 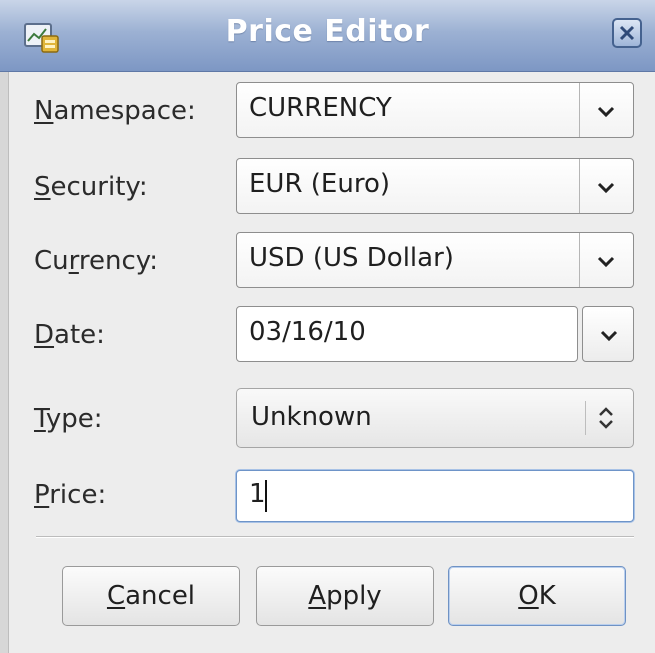 I want to click on namespace-label: Namespace:, so click(x=115, y=111).